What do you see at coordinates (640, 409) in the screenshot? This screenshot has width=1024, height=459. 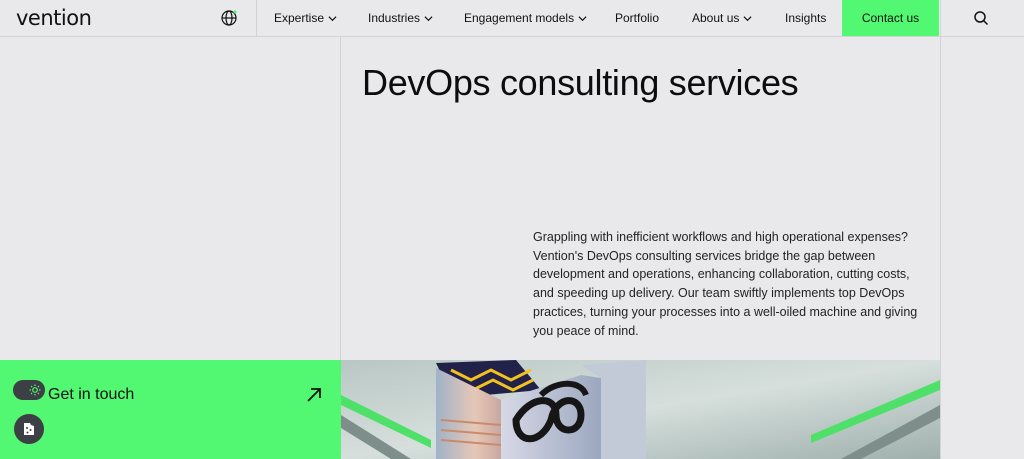 I see `hero-image` at bounding box center [640, 409].